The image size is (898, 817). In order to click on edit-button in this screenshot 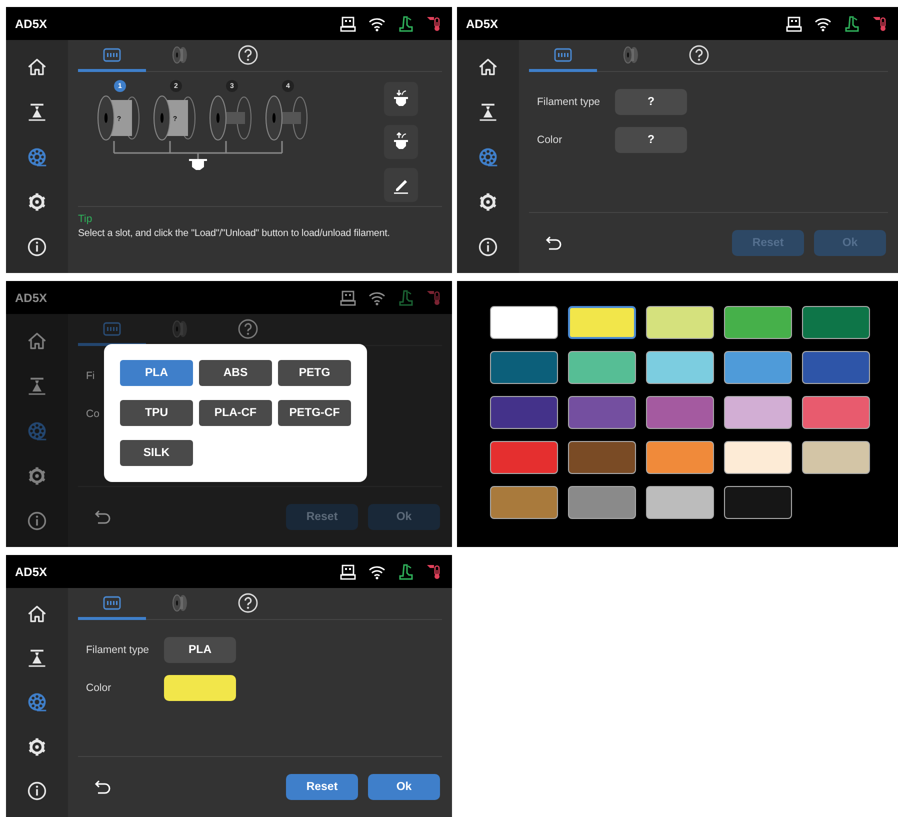, I will do `click(401, 185)`.